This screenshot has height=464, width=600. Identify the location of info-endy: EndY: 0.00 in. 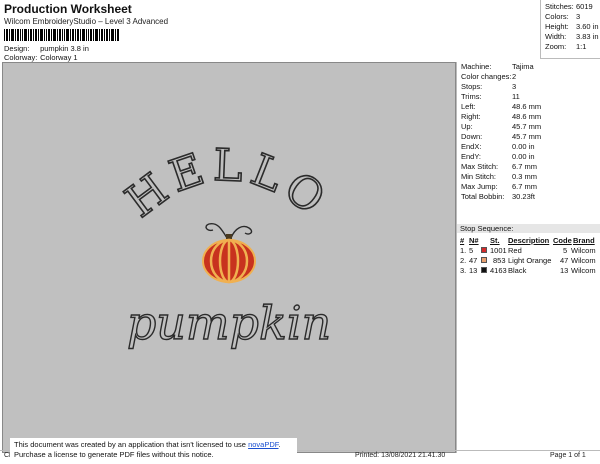
(498, 156).